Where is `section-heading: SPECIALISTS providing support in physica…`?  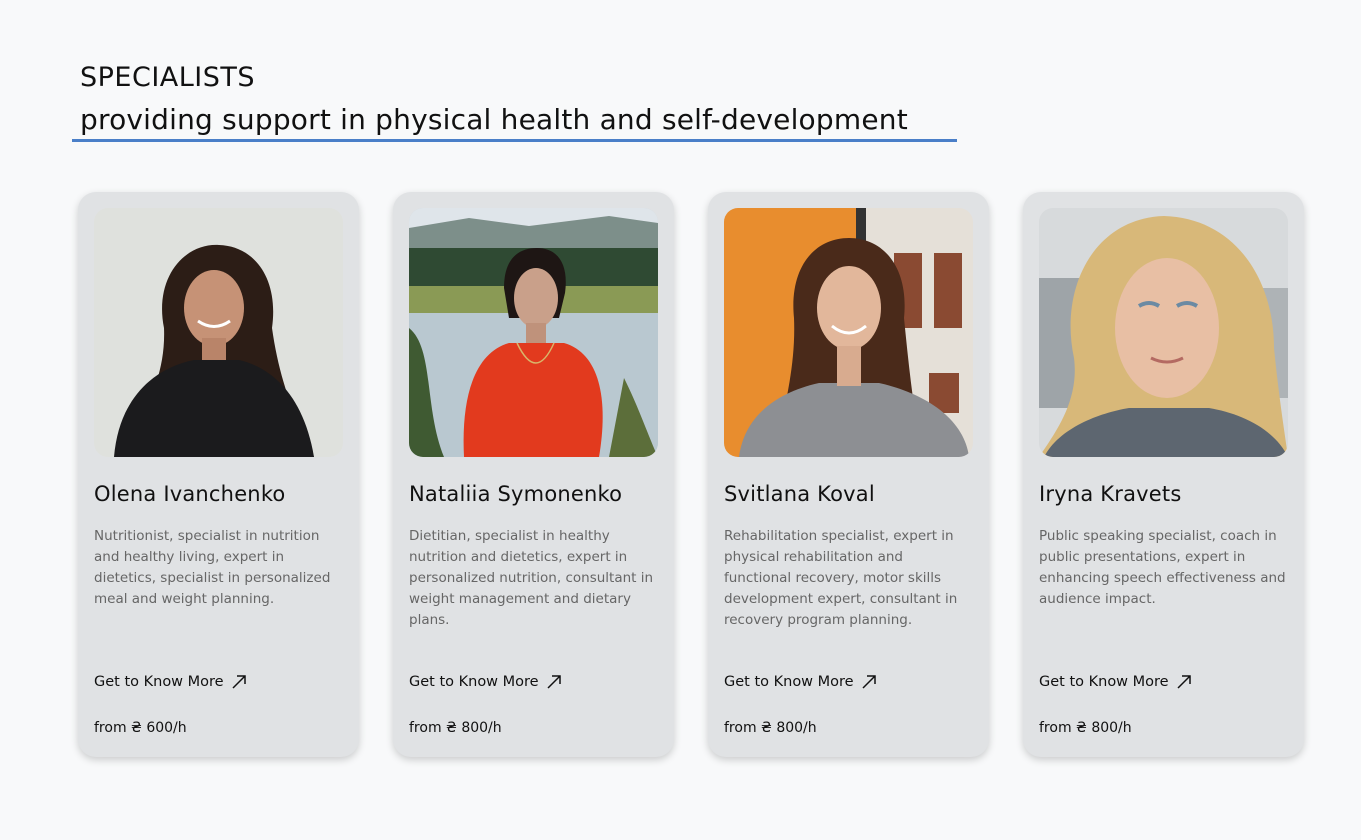 section-heading: SPECIALISTS providing support in physica… is located at coordinates (494, 100).